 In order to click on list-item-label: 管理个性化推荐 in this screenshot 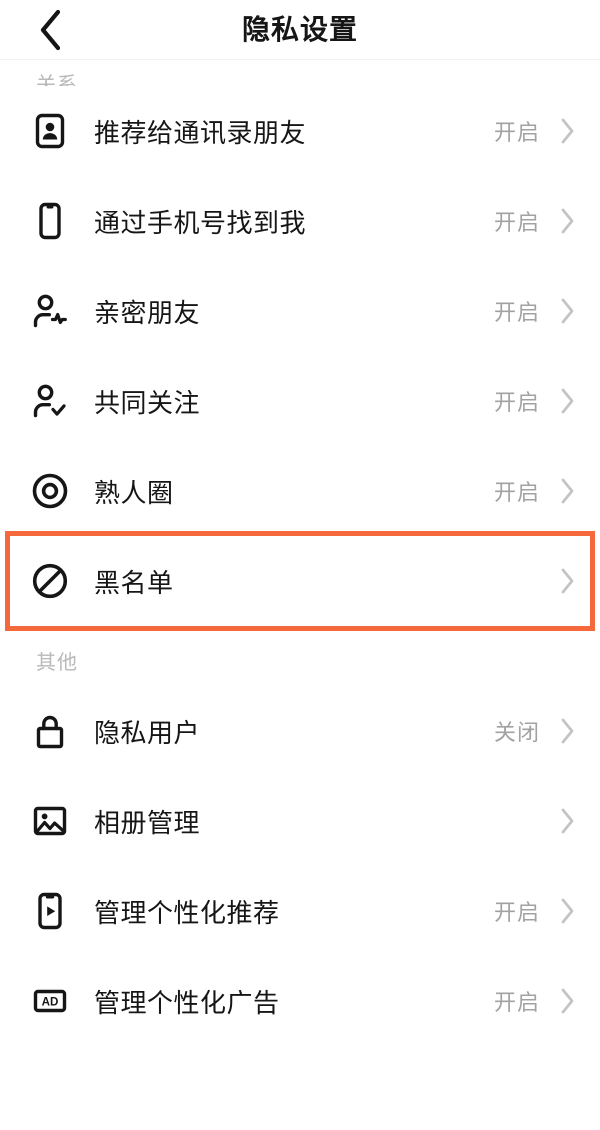, I will do `click(187, 912)`.